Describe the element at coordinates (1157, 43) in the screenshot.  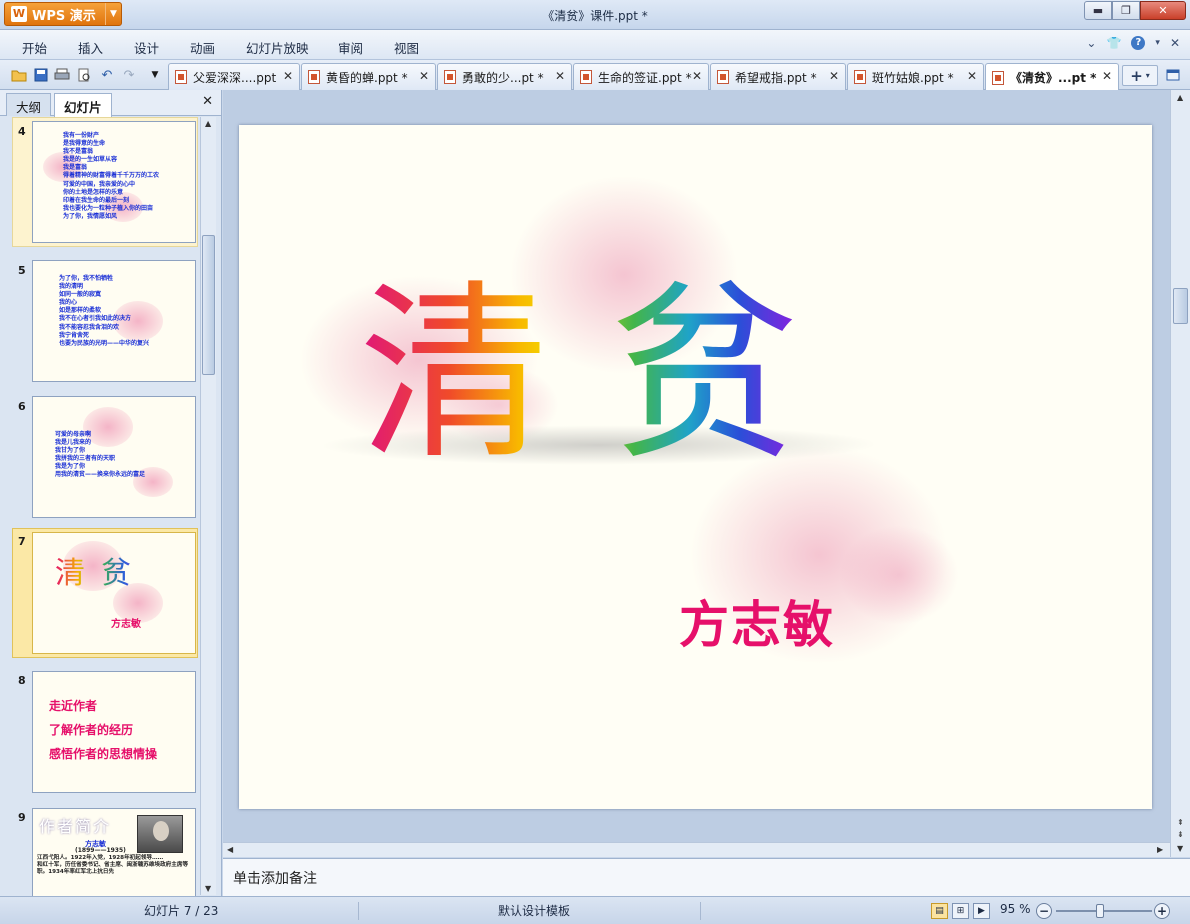
I see `chevron-down-icon: ▾` at that location.